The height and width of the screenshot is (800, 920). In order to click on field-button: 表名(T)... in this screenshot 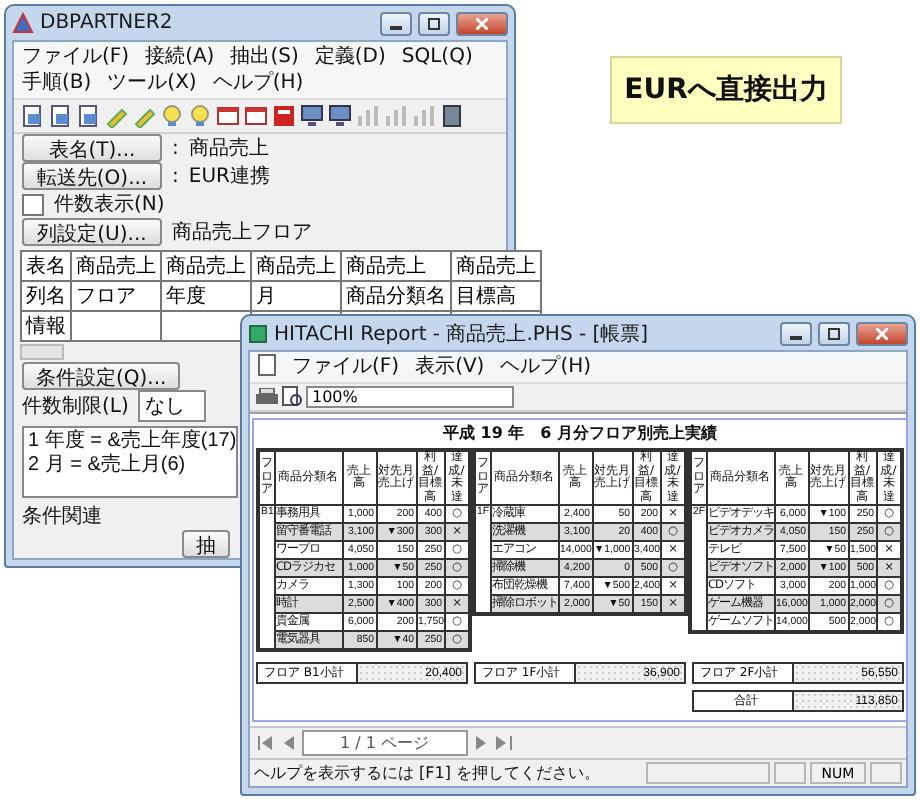, I will do `click(92, 148)`.